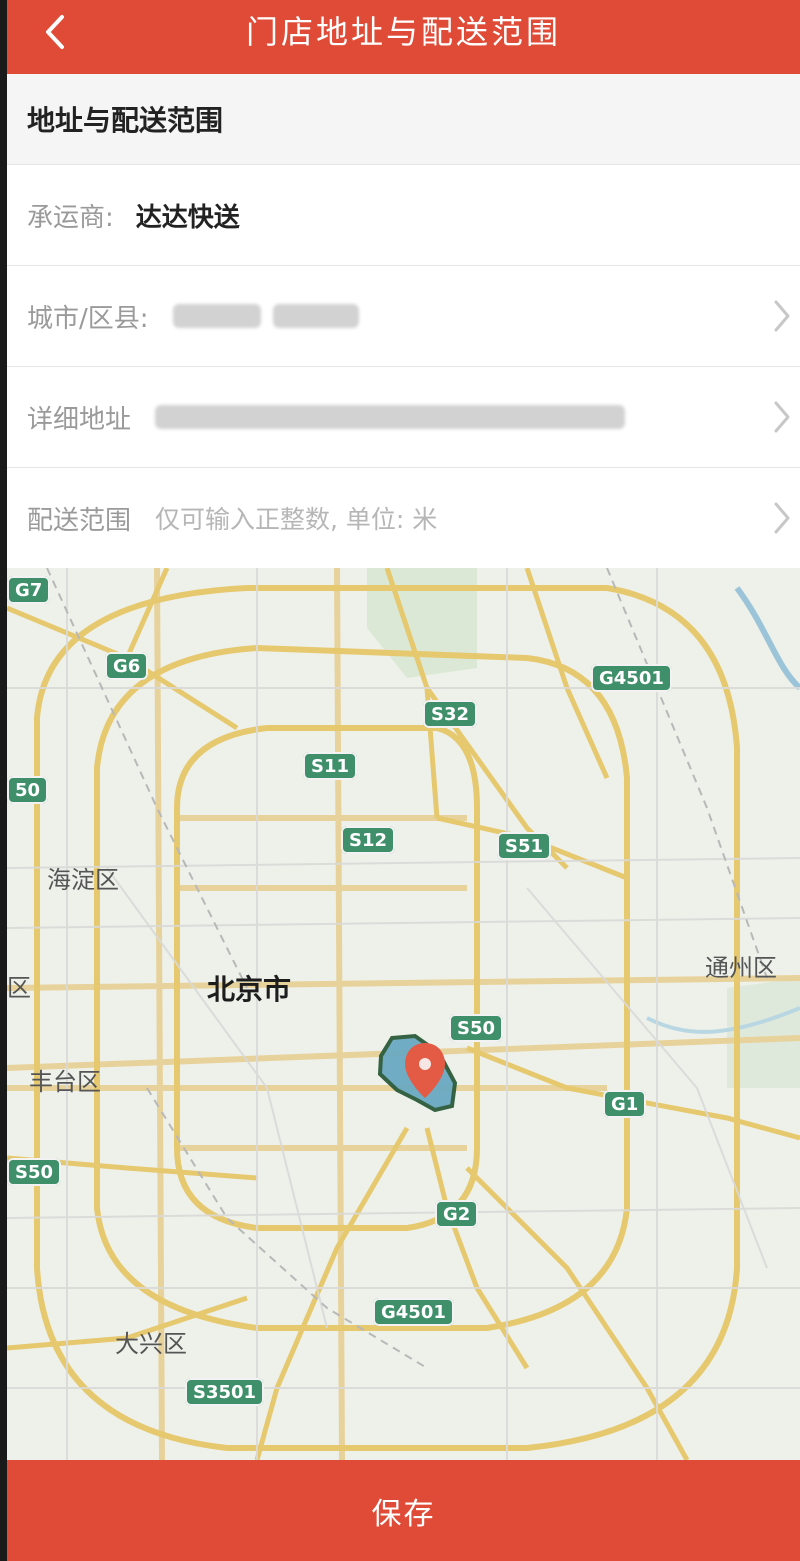  I want to click on carrier-value: 达达快送, so click(187, 217).